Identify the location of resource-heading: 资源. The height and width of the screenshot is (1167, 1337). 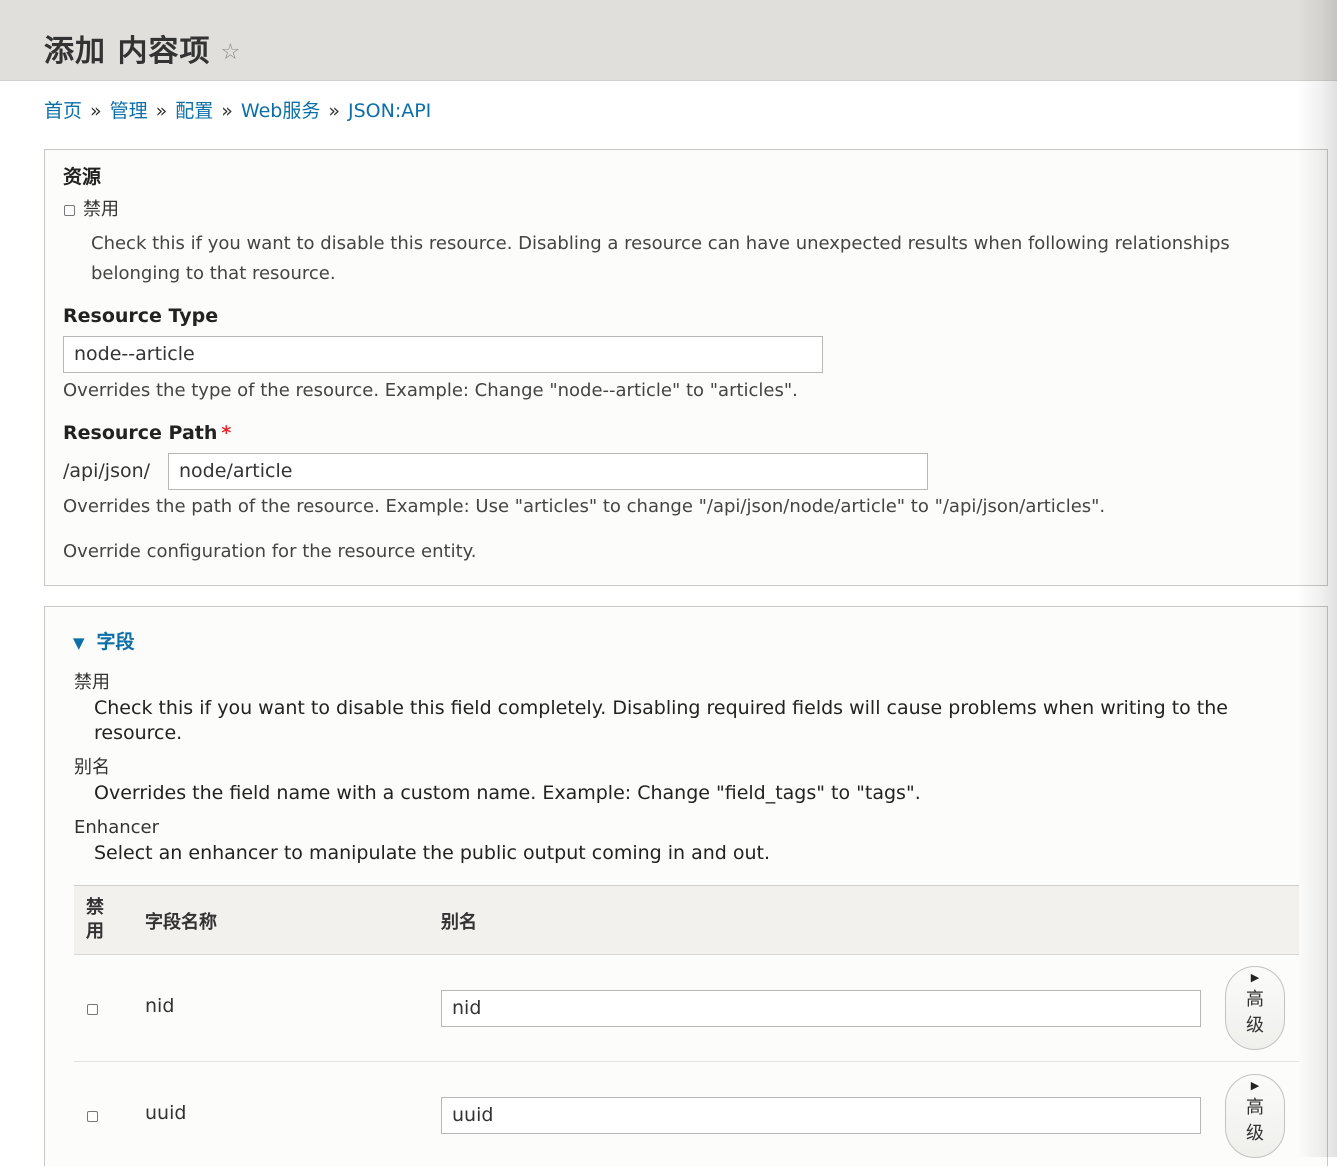
(82, 177).